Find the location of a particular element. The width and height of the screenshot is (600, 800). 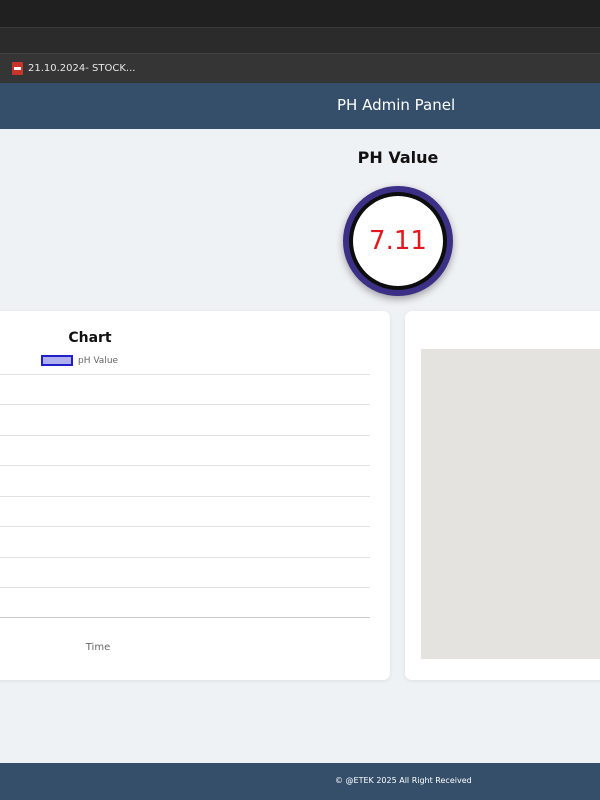

browser-toolbar is located at coordinates (300, 40).